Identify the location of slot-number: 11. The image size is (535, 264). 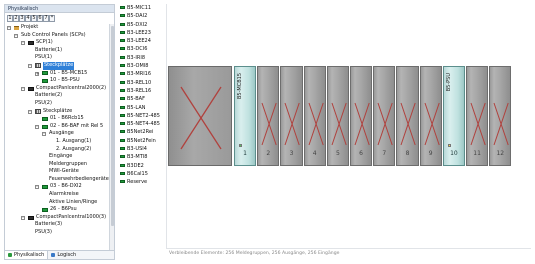
(477, 153).